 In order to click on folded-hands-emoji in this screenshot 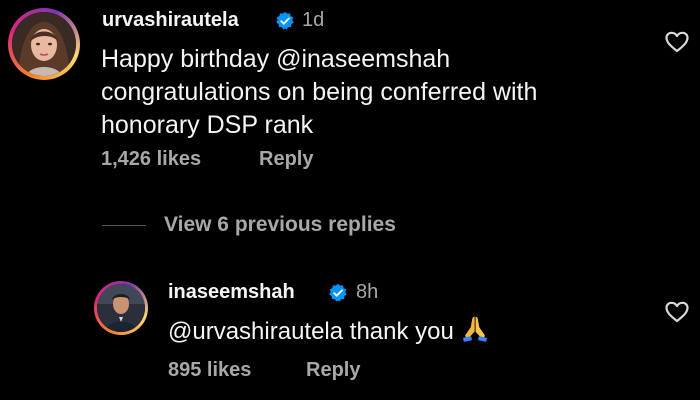, I will do `click(474, 329)`.